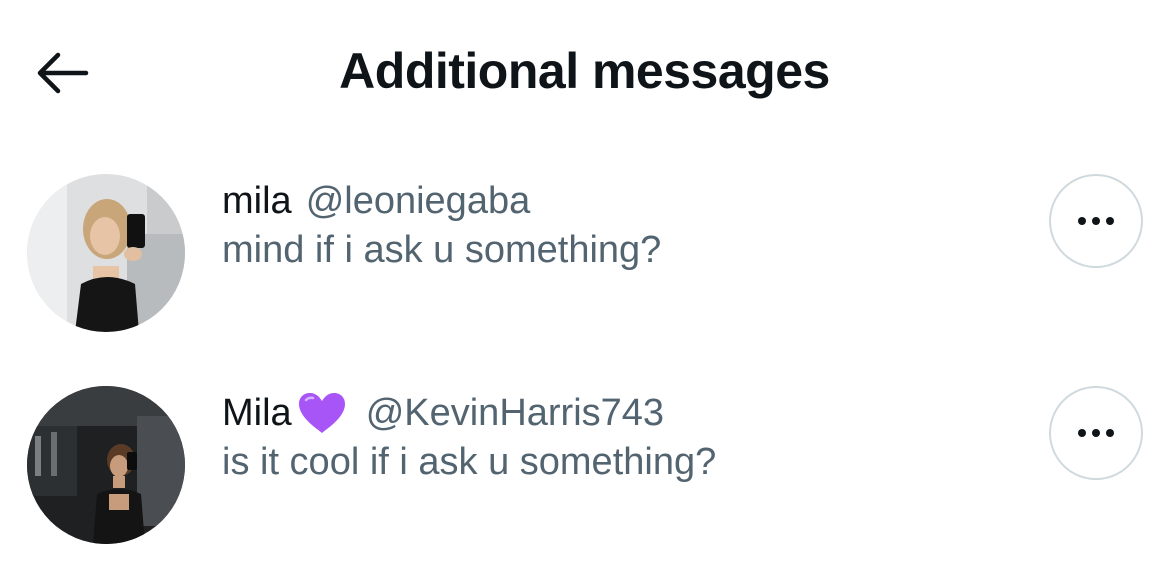  I want to click on handle: @leoniegaba, so click(418, 201).